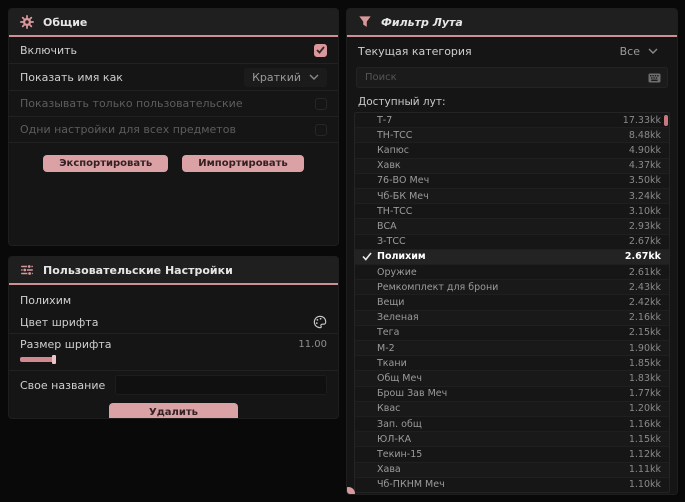 The height and width of the screenshot is (502, 685). Describe the element at coordinates (644, 287) in the screenshot. I see `loot-item-value: 2.43kk` at that location.